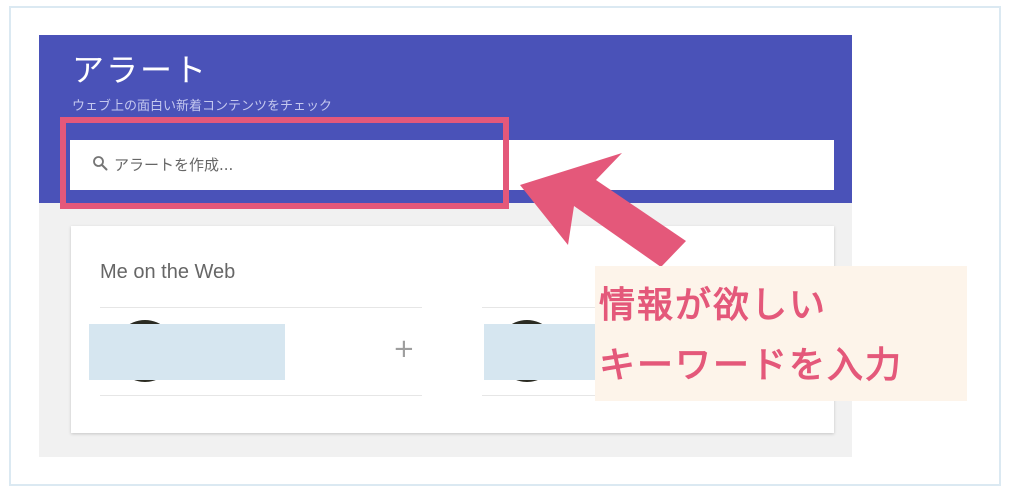  What do you see at coordinates (284, 163) in the screenshot?
I see `highlight-box` at bounding box center [284, 163].